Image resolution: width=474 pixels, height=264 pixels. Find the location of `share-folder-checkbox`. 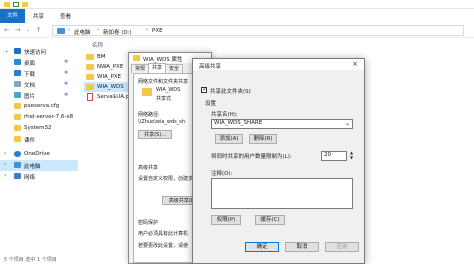

share-folder-checkbox is located at coordinates (204, 89).